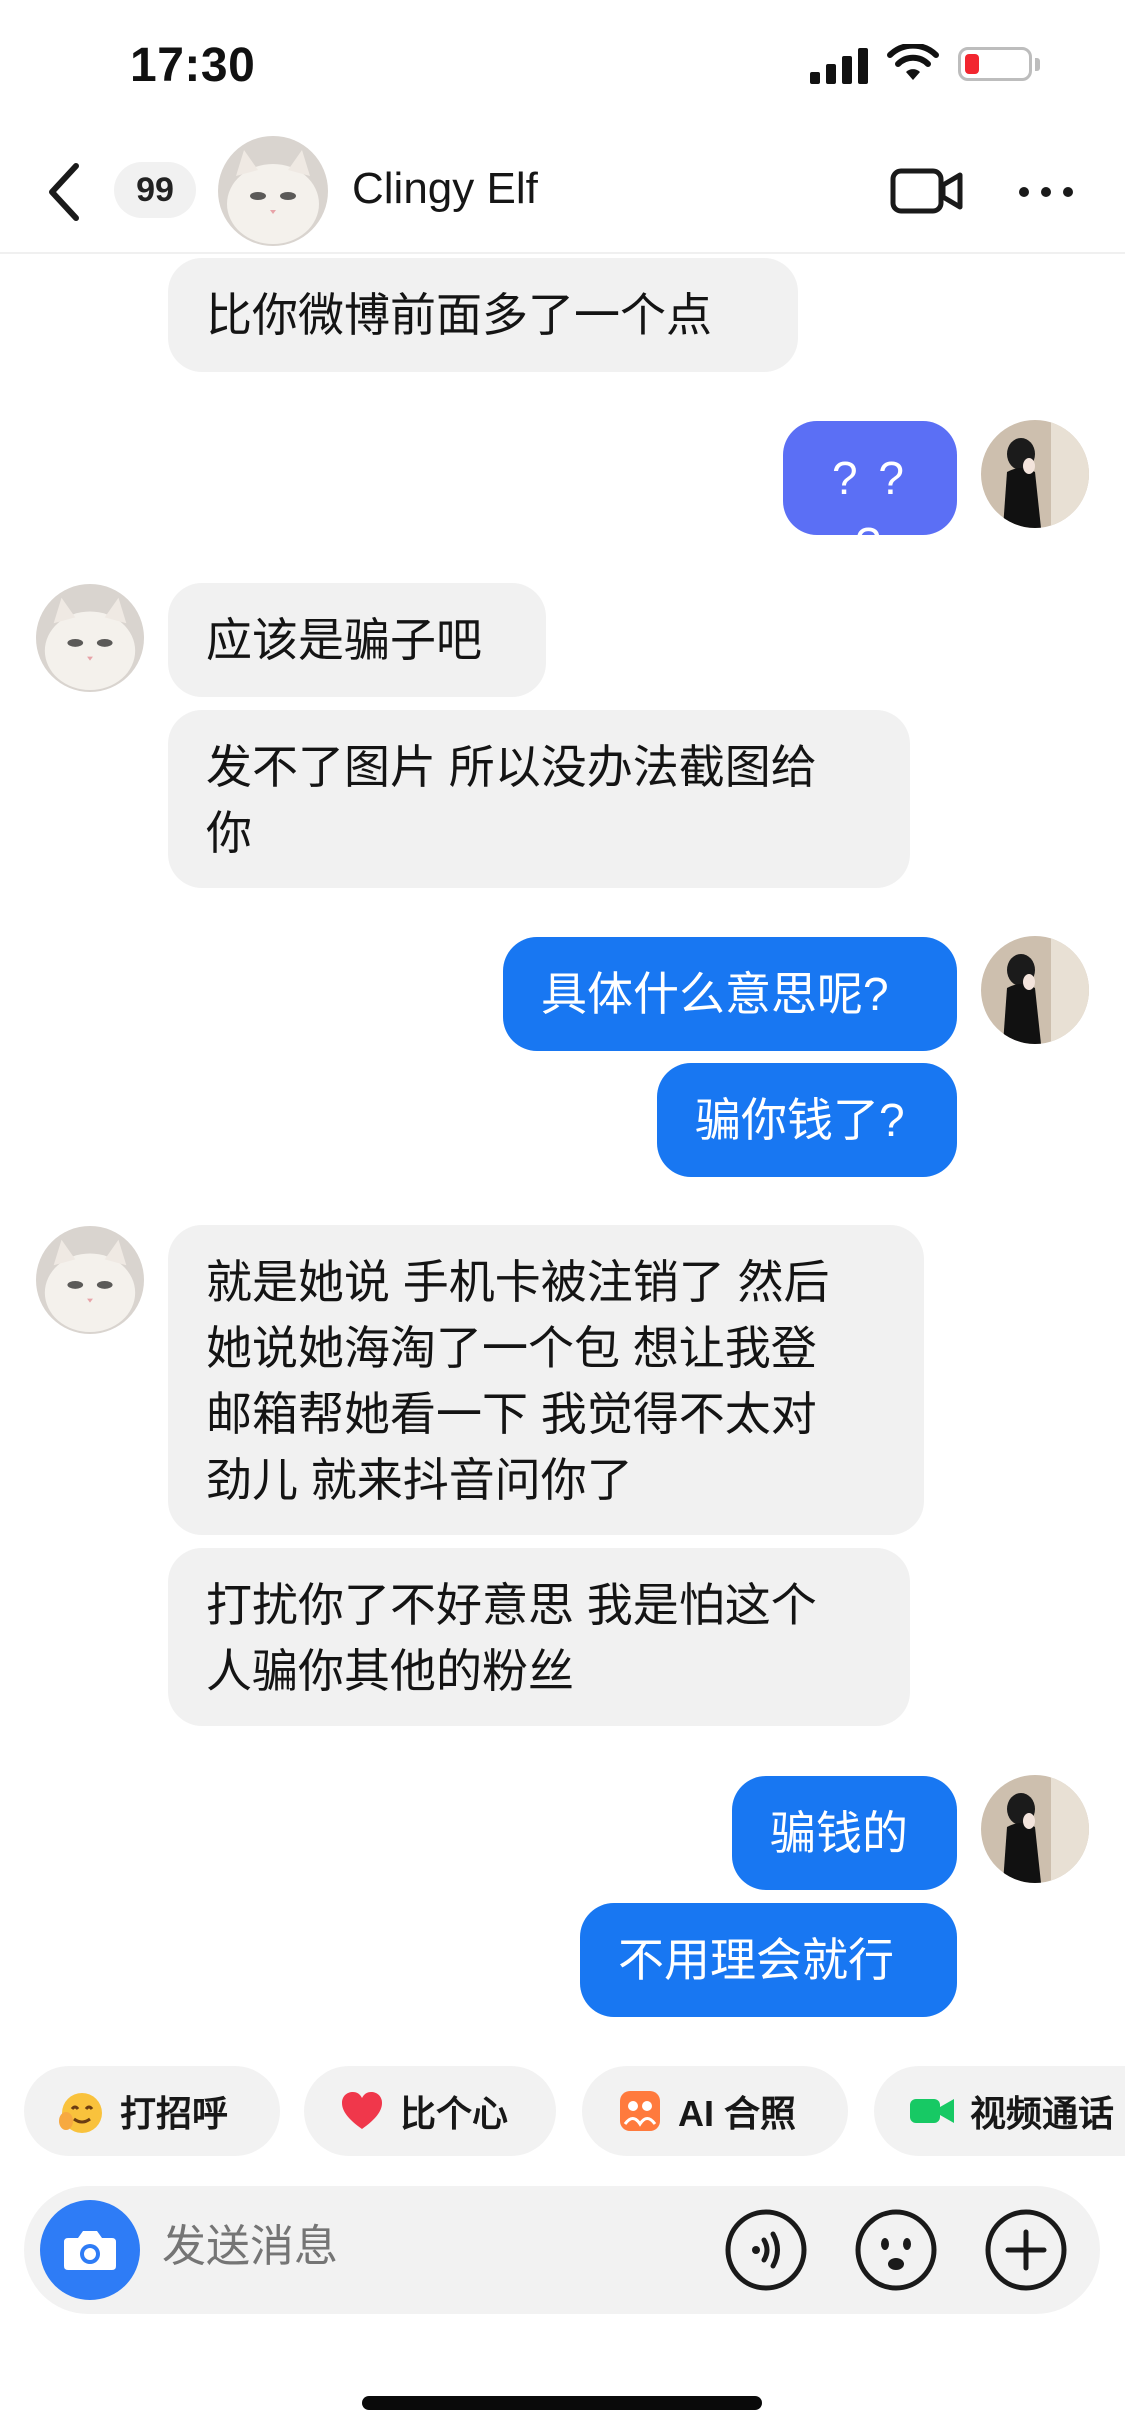  Describe the element at coordinates (562, 192) in the screenshot. I see `chat-header: 99 Clingy Elf` at that location.